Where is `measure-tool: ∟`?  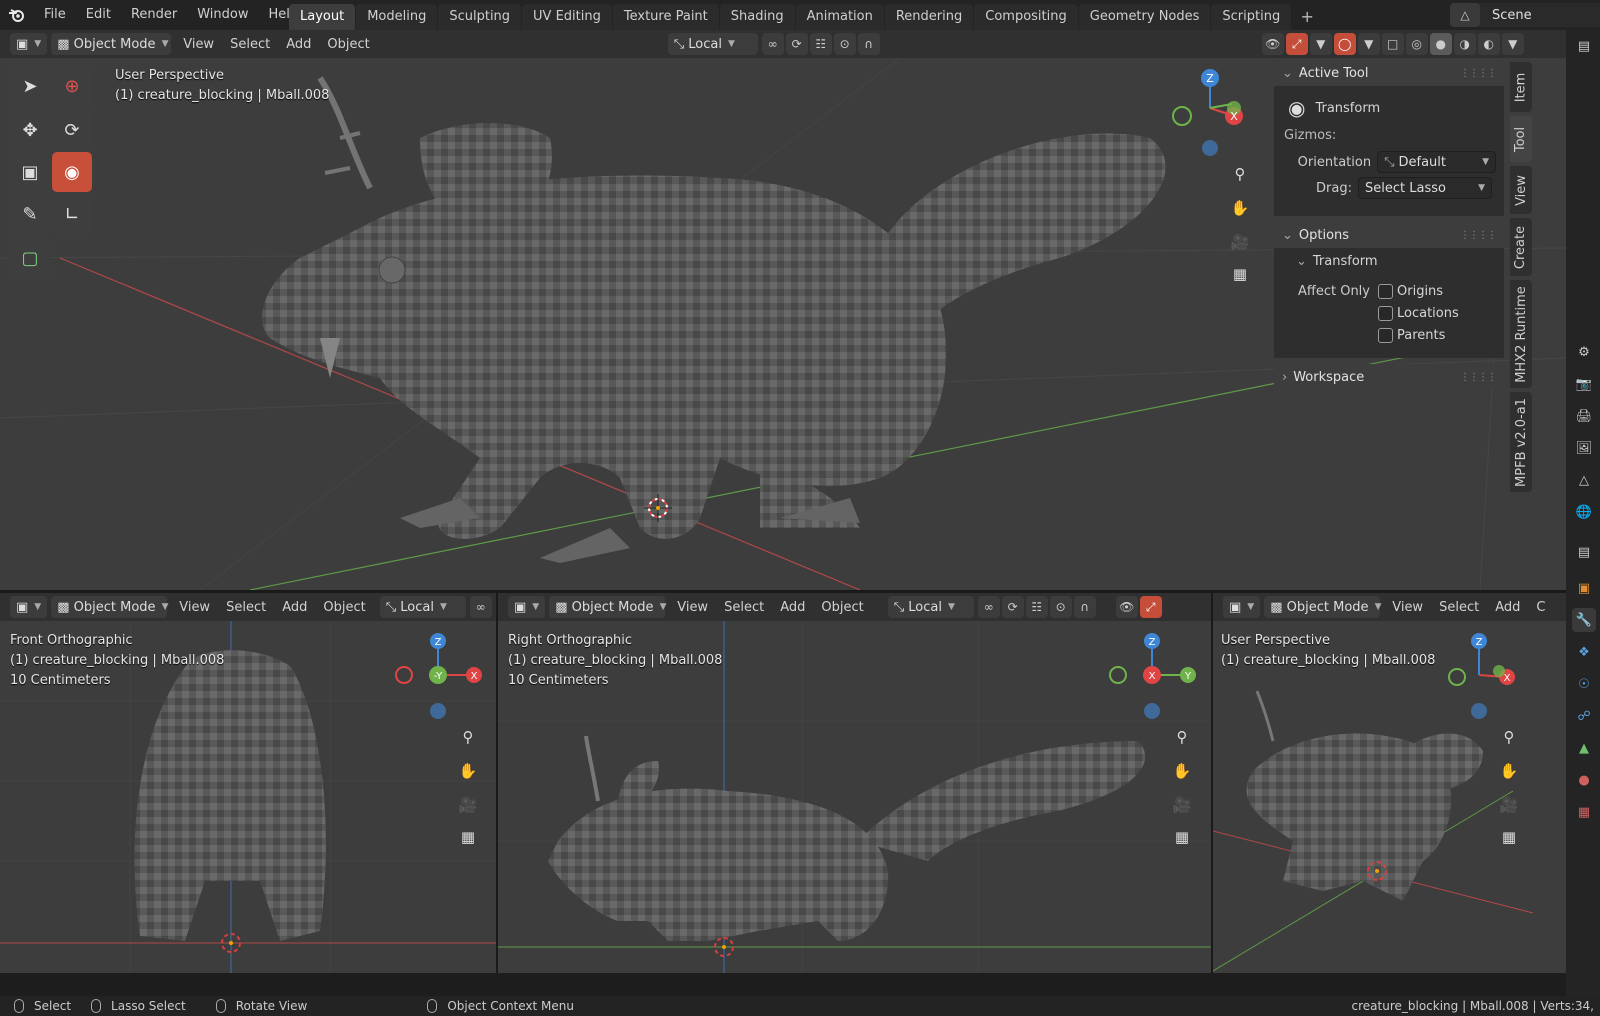
measure-tool: ∟ is located at coordinates (72, 214).